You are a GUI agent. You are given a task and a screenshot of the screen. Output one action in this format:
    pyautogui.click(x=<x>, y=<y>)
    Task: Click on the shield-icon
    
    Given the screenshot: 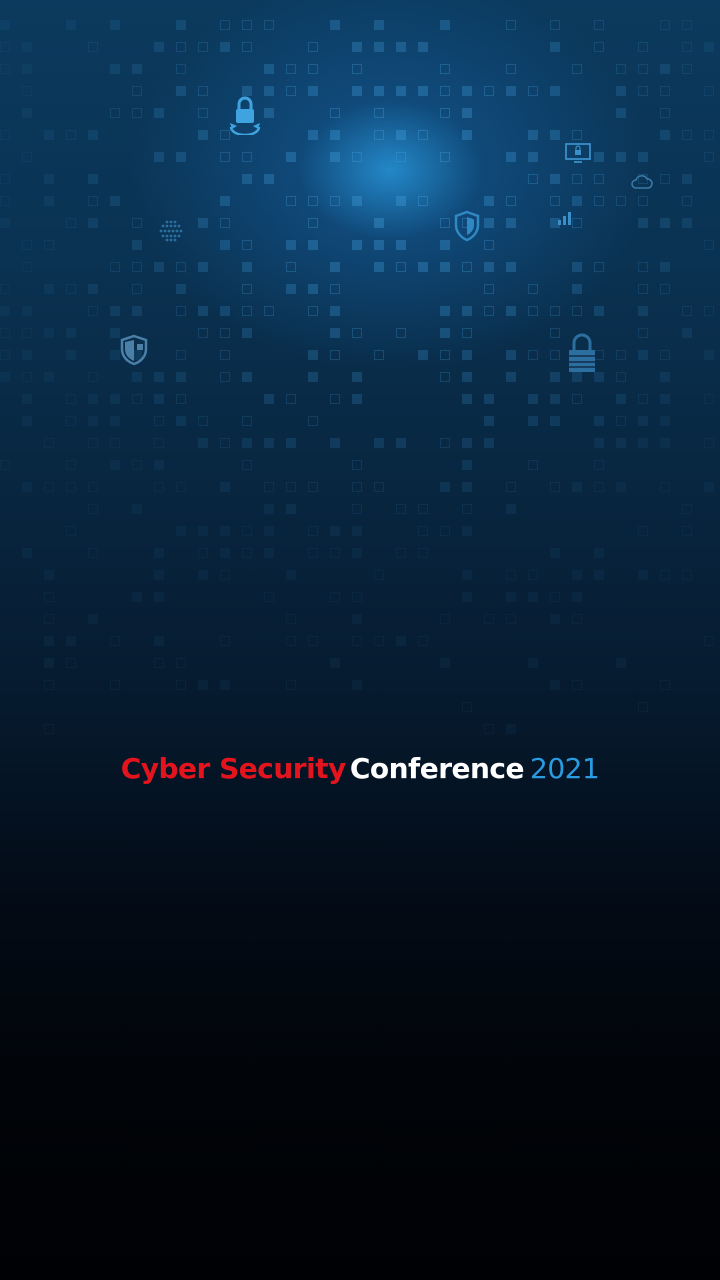 What is the action you would take?
    pyautogui.click(x=467, y=226)
    